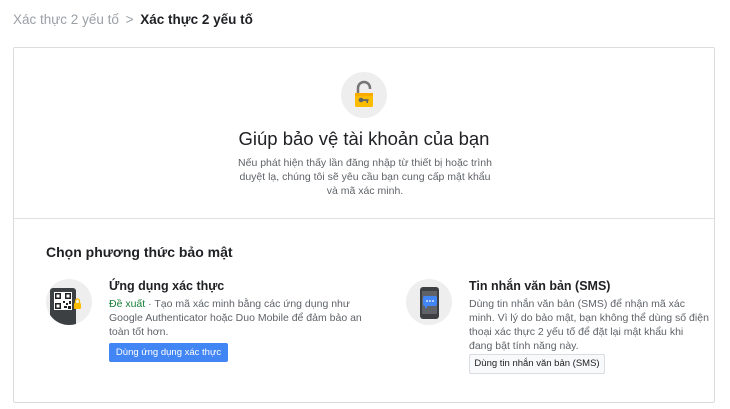 Image resolution: width=730 pixels, height=409 pixels. What do you see at coordinates (364, 138) in the screenshot?
I see `hero-title: Giúp bảo vệ tài khoản của bạn` at bounding box center [364, 138].